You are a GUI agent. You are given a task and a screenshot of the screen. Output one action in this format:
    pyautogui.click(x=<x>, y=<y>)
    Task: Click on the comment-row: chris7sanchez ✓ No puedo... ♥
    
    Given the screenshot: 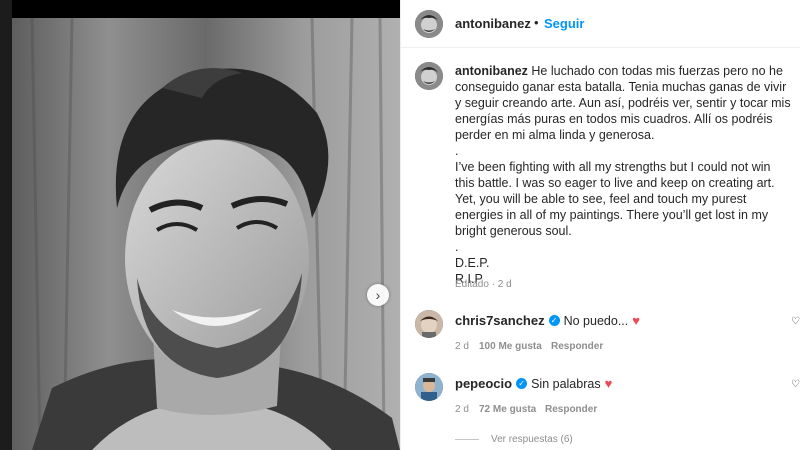 What is the action you would take?
    pyautogui.click(x=547, y=320)
    